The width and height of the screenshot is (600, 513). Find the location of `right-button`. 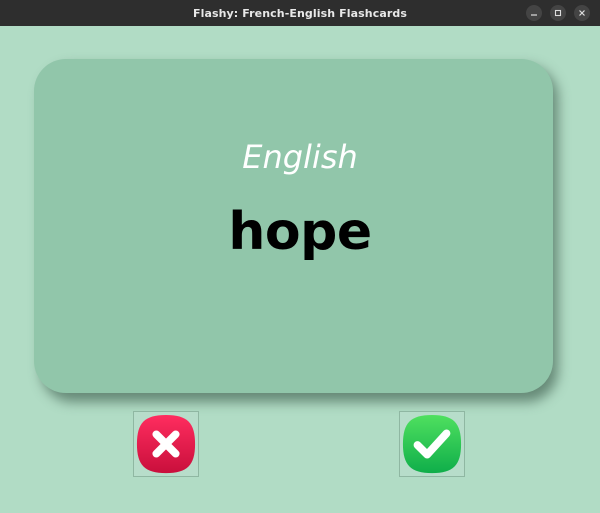

right-button is located at coordinates (432, 444).